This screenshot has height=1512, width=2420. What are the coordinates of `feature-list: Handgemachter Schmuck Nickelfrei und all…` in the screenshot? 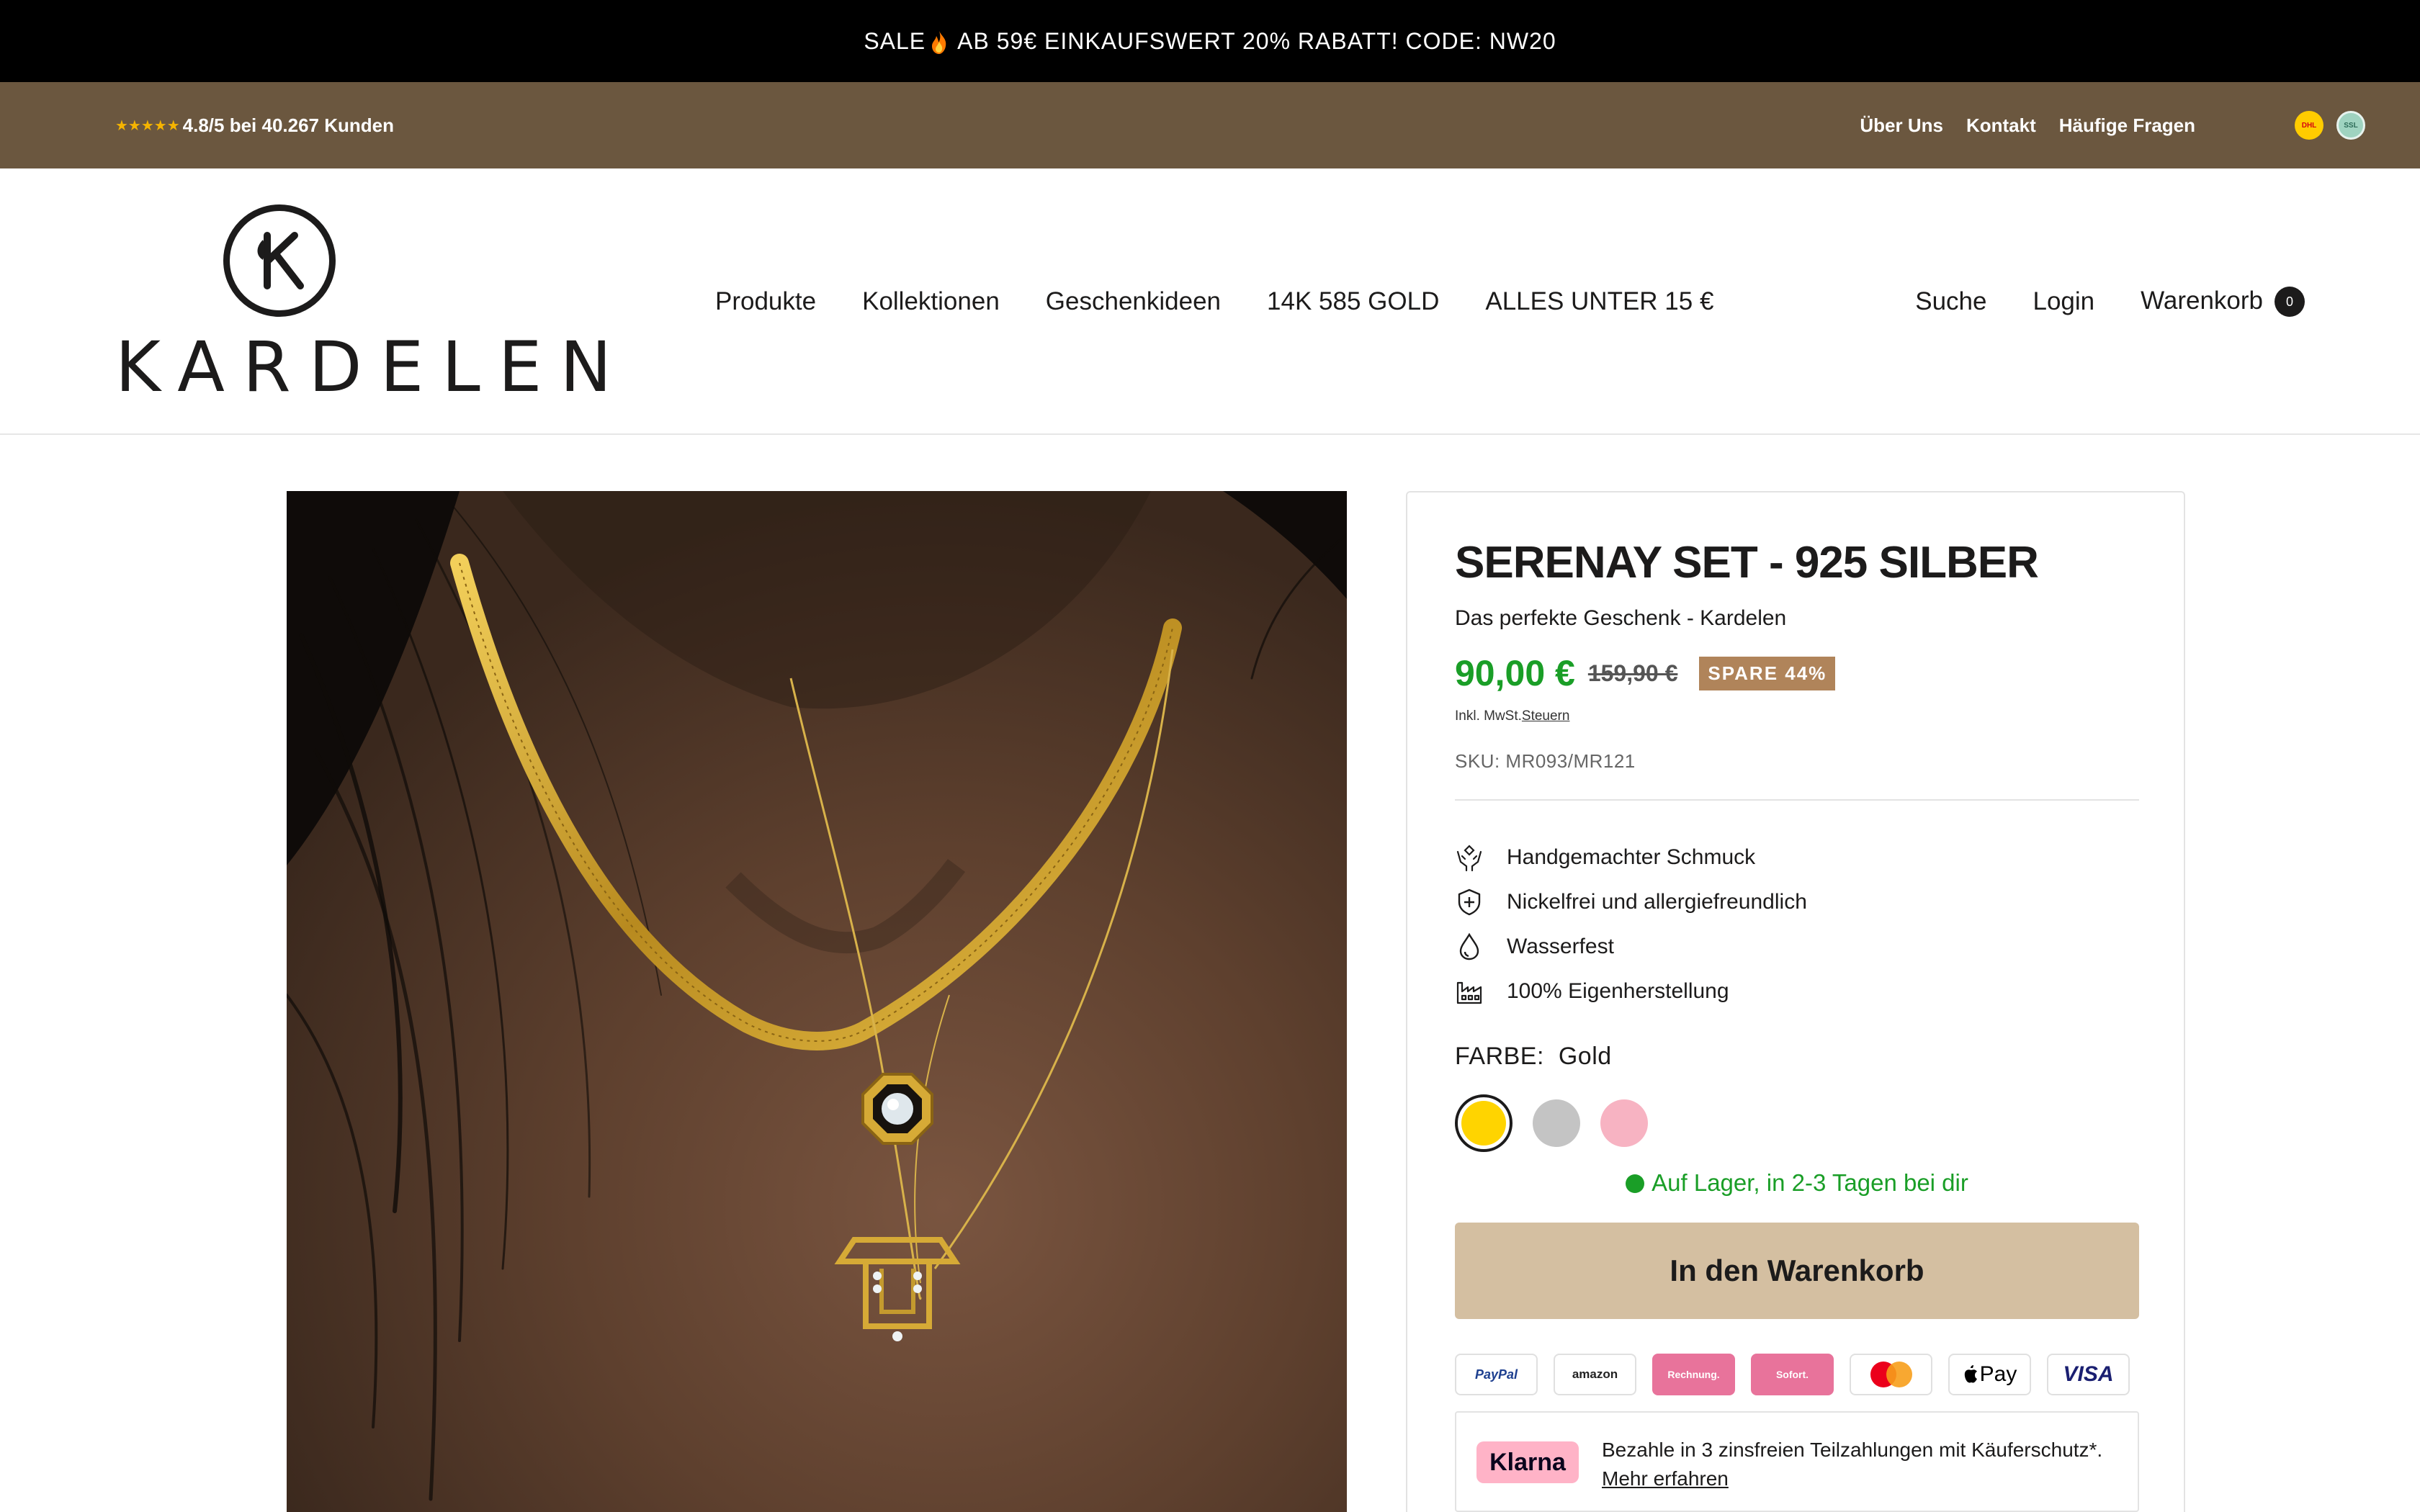 It's located at (1631, 924).